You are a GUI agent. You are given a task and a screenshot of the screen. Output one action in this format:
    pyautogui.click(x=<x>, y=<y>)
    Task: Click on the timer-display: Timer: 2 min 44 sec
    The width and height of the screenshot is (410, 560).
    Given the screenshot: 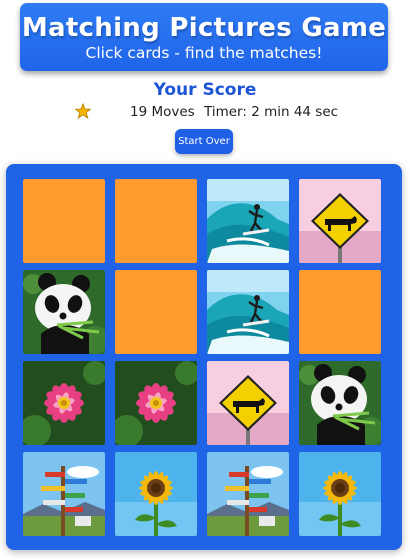 What is the action you would take?
    pyautogui.click(x=271, y=112)
    